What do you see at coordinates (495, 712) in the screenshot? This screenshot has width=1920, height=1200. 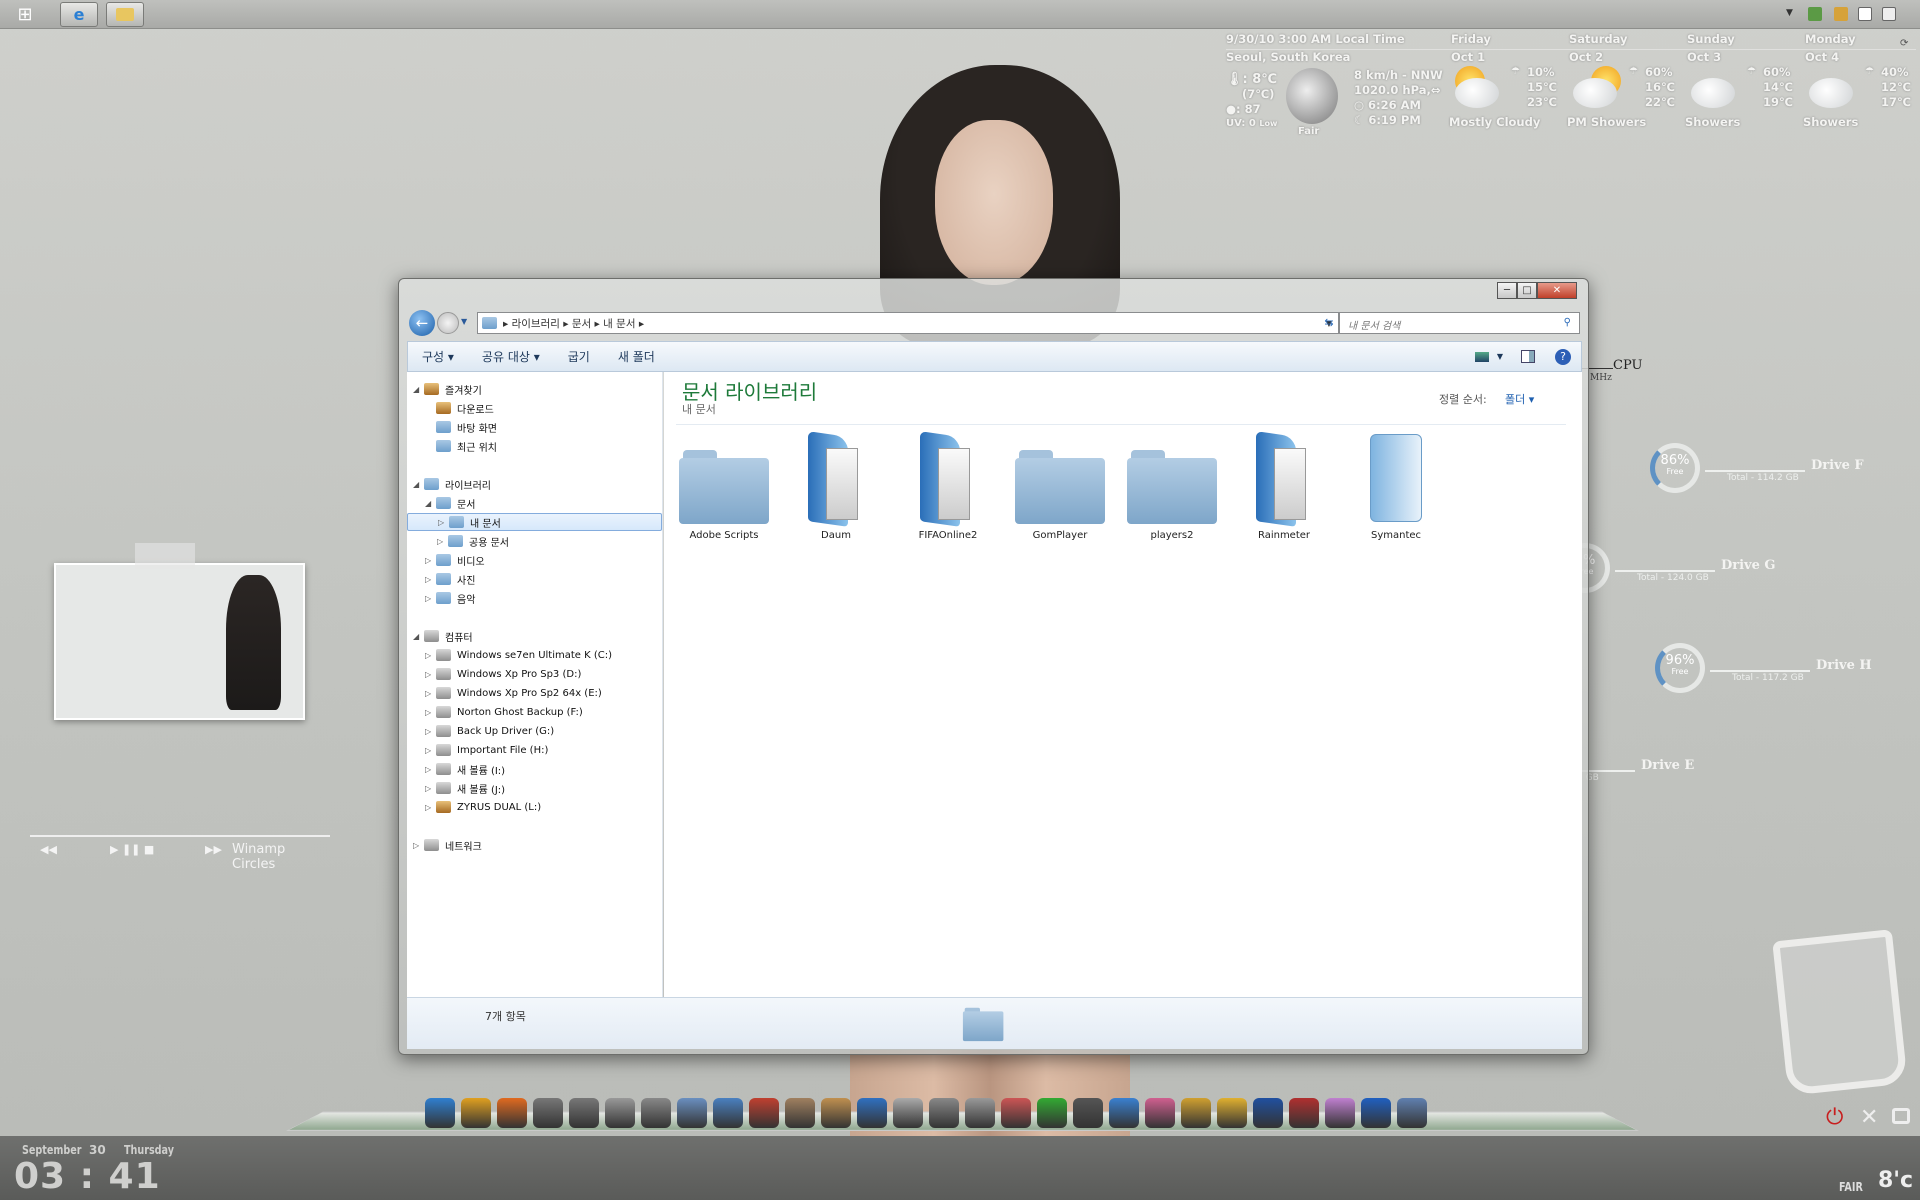 I see `nav-tree-item: ▷ Norton Ghost Backup (F:)` at bounding box center [495, 712].